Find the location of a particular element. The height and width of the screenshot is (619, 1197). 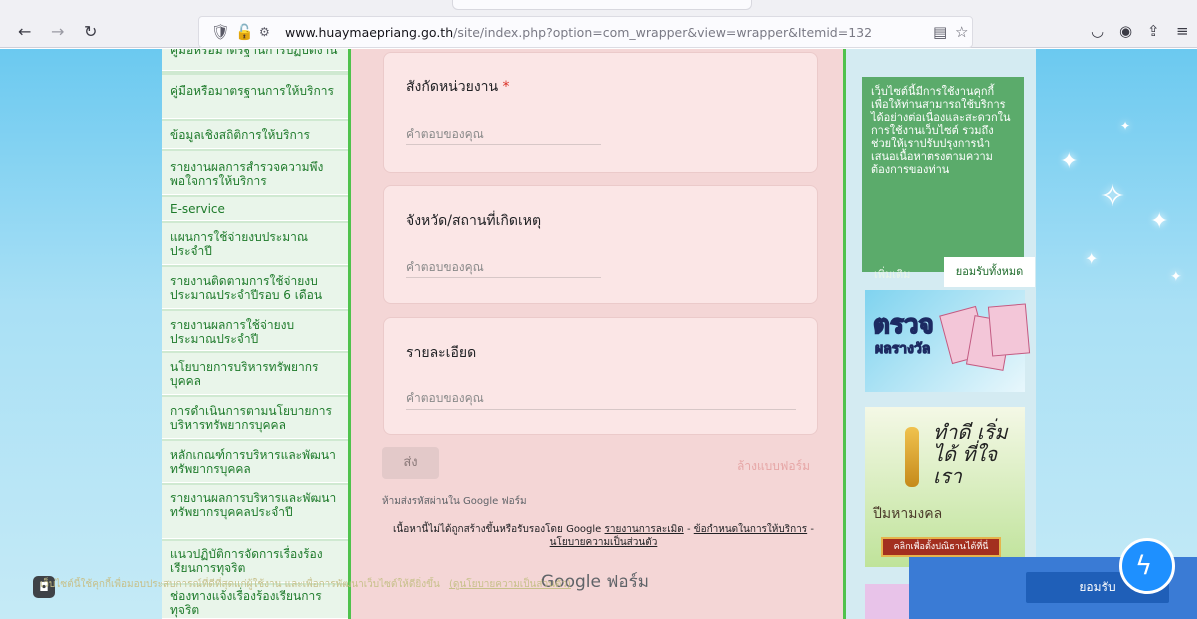

sidebar-item-label: หลักเกณฑ์การบริหารและพัฒนาทรัพยากรบุคคล is located at coordinates (253, 462).